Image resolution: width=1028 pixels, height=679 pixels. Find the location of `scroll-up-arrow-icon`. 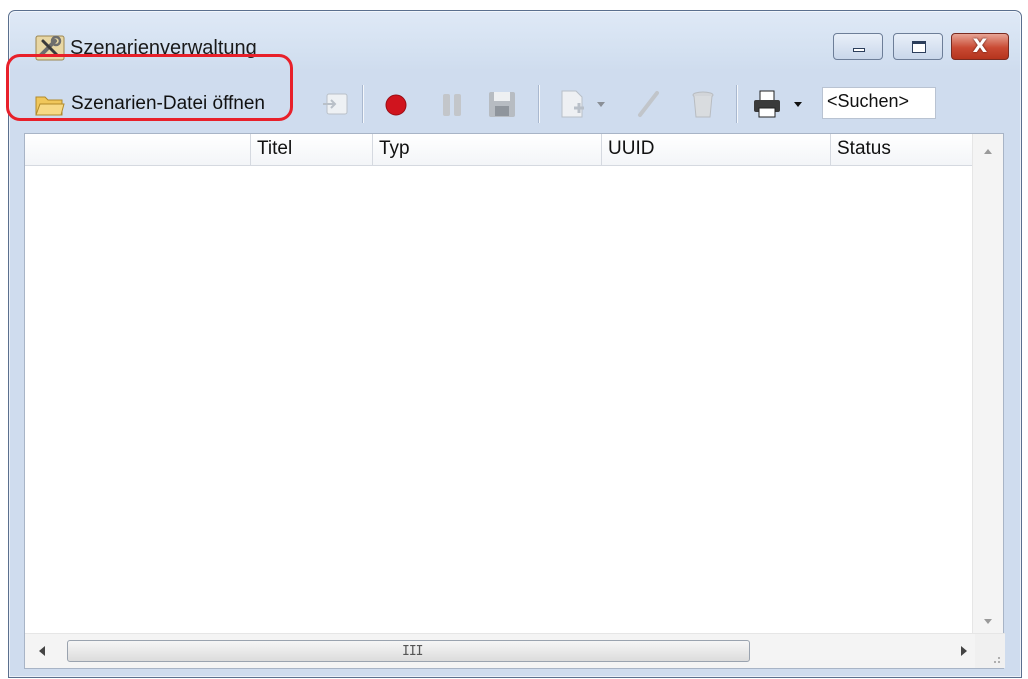

scroll-up-arrow-icon is located at coordinates (988, 151).